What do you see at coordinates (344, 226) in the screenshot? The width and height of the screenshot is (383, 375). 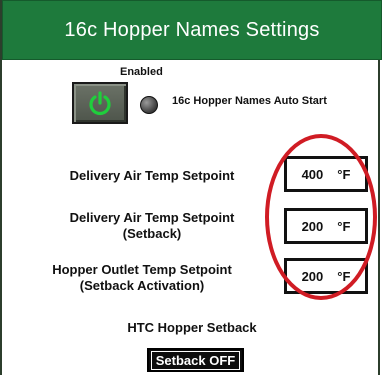 I see `setpoint-unit-2: °F` at bounding box center [344, 226].